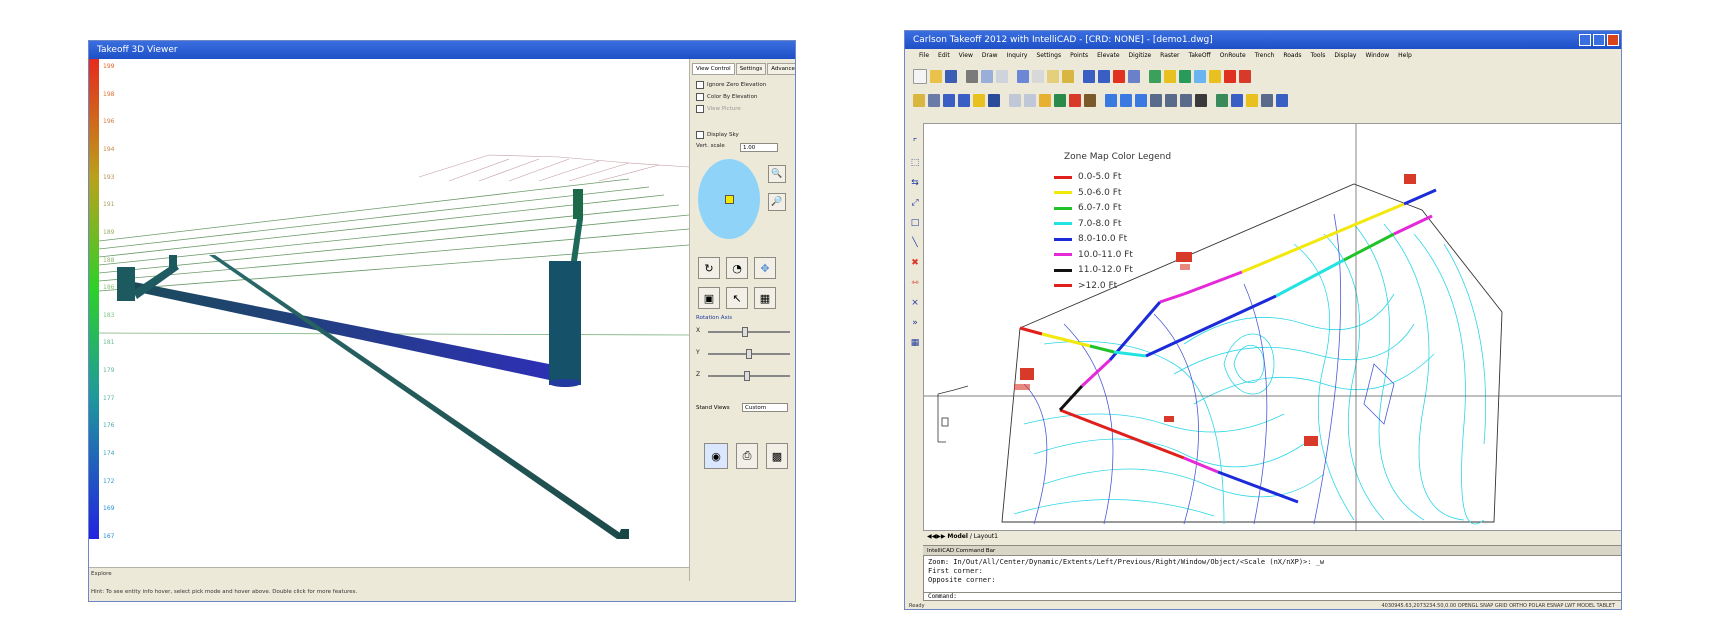 This screenshot has width=1730, height=640. Describe the element at coordinates (919, 100) in the screenshot. I see `takeoff-icon` at that location.